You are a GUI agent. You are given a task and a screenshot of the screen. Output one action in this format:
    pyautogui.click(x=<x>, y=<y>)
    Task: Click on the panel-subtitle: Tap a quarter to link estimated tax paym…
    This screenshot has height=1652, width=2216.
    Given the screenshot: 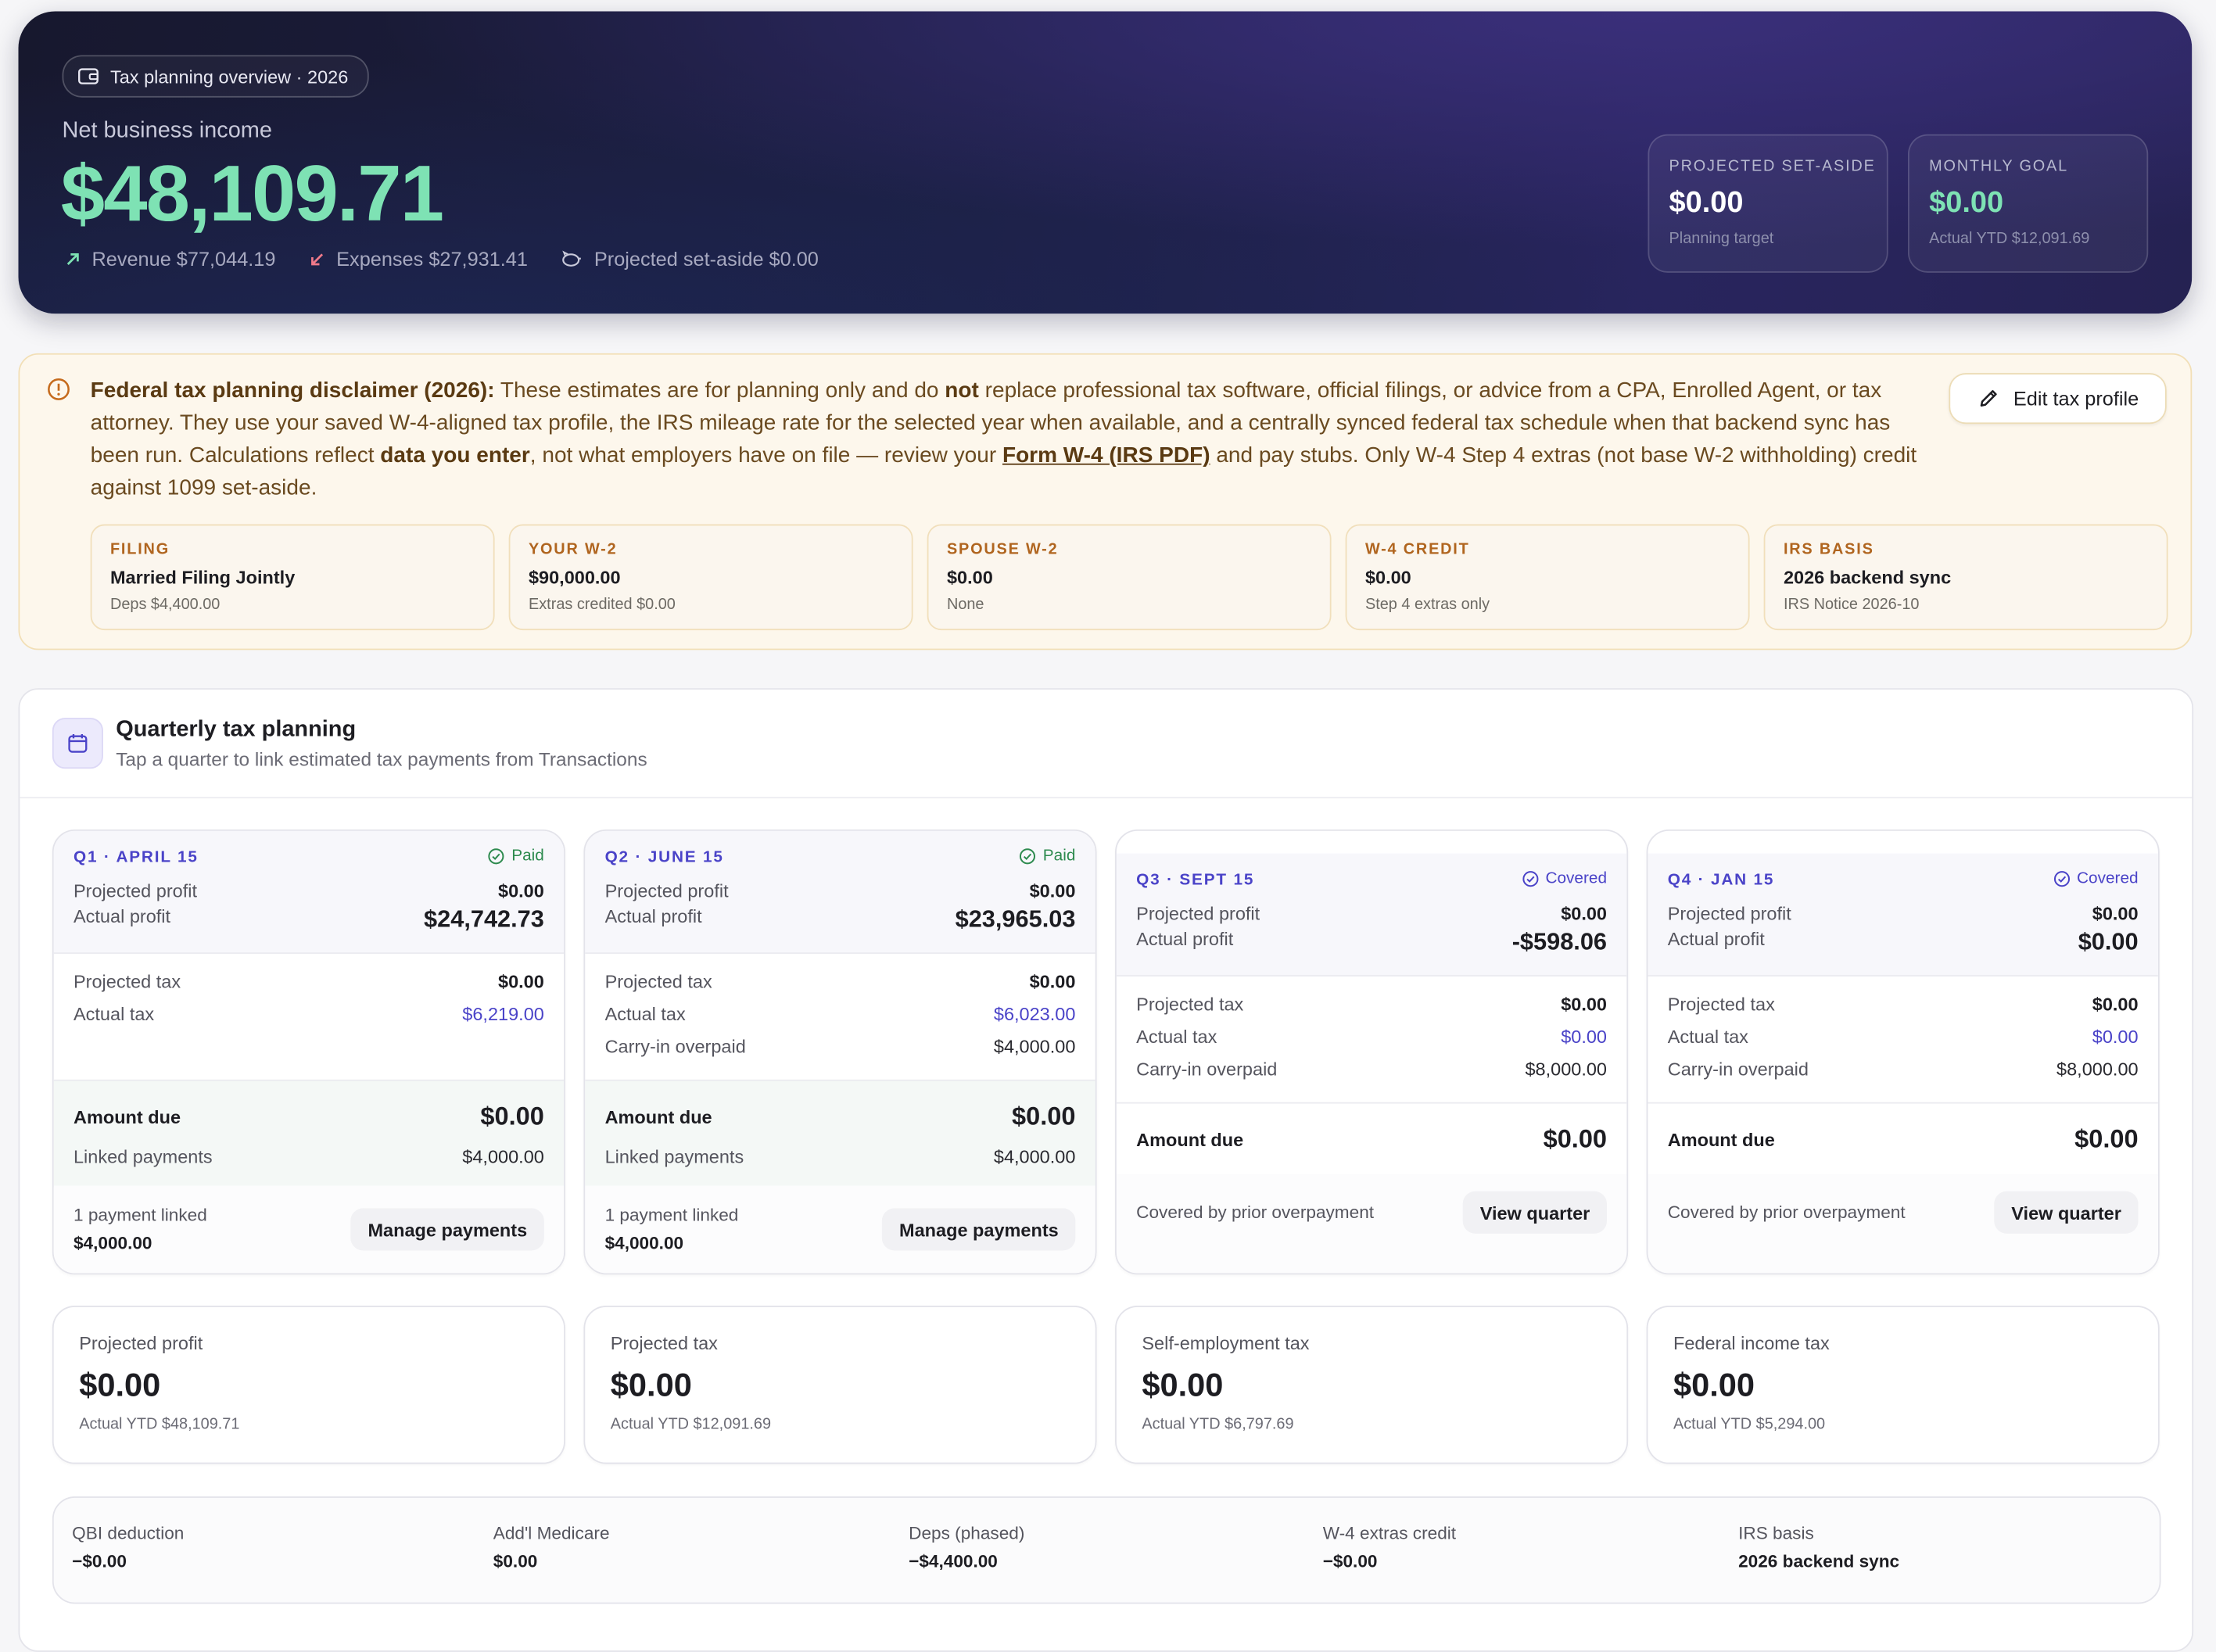 What is the action you would take?
    pyautogui.click(x=381, y=759)
    